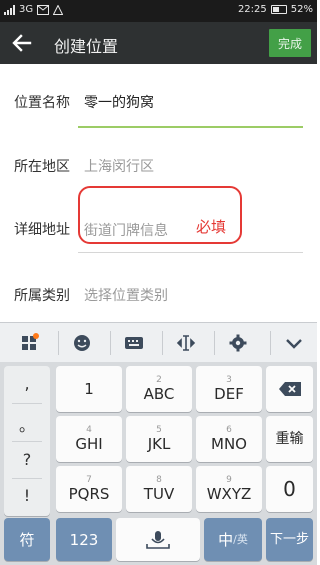 The image size is (320, 565). What do you see at coordinates (158, 11) in the screenshot?
I see `status-bar: 3G 22:25 52%` at bounding box center [158, 11].